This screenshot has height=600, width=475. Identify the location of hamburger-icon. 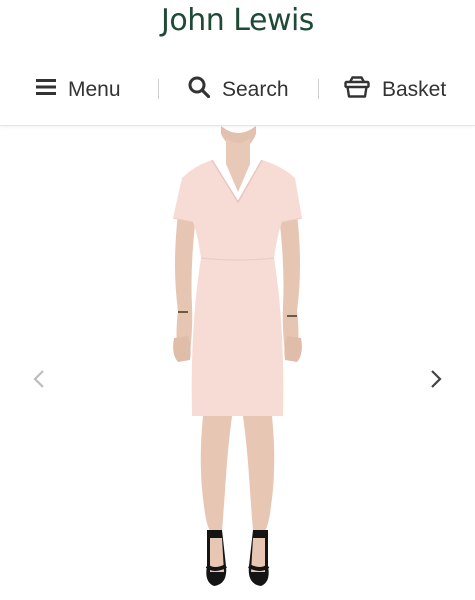
(46, 90).